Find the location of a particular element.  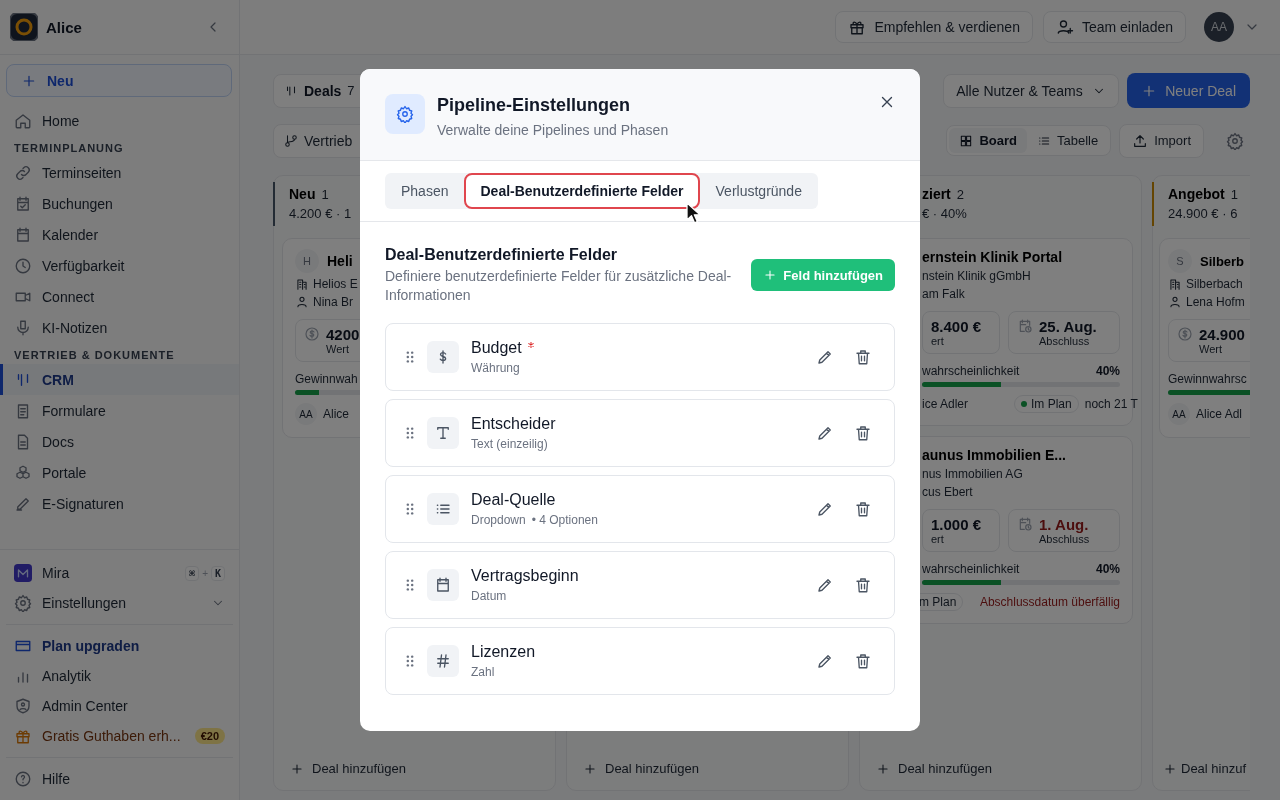

shortcut-joiner: + is located at coordinates (205, 573).